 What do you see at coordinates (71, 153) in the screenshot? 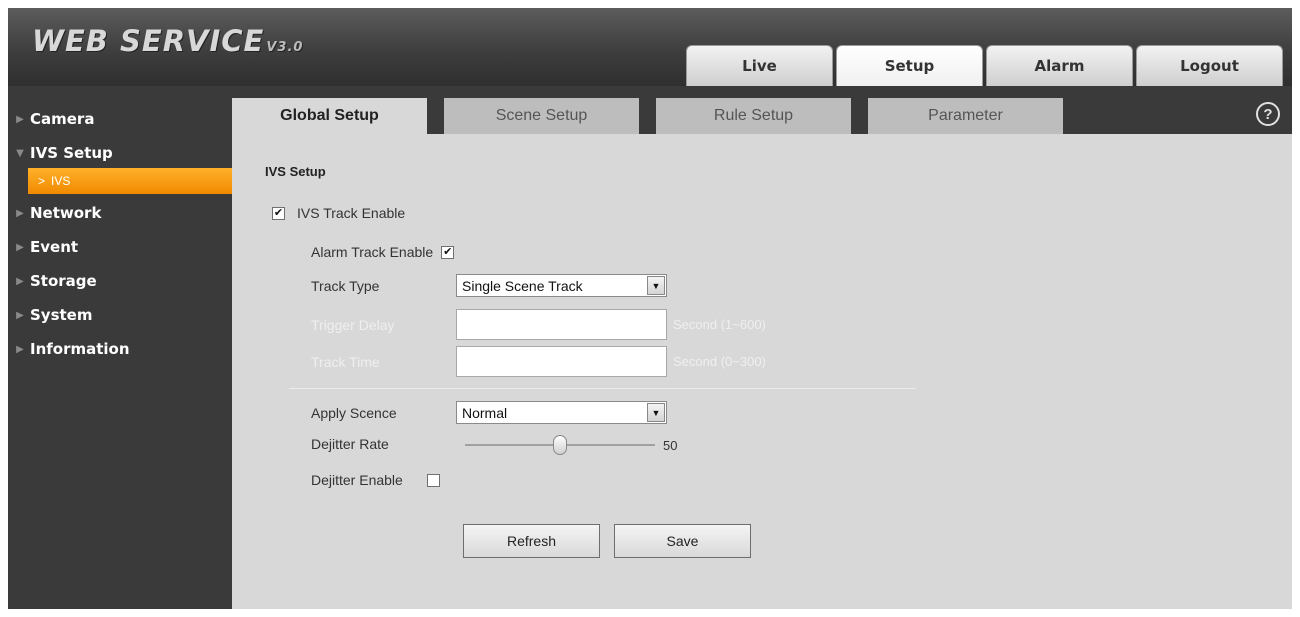
I see `sidebar-item-label: IVS Setup` at bounding box center [71, 153].